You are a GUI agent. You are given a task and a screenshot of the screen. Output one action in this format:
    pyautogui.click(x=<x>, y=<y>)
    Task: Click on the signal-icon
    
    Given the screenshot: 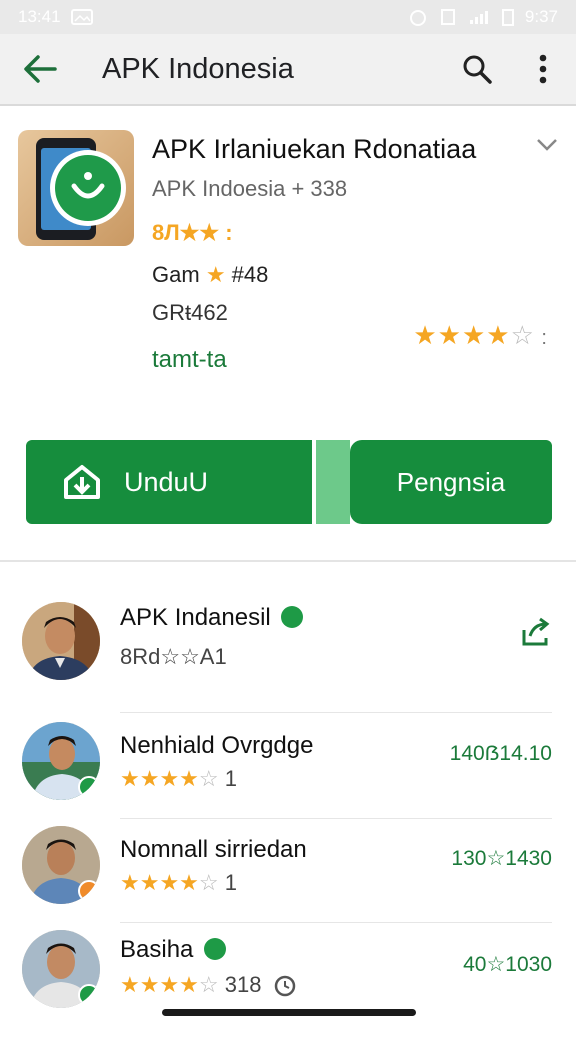 What is the action you would take?
    pyautogui.click(x=480, y=17)
    